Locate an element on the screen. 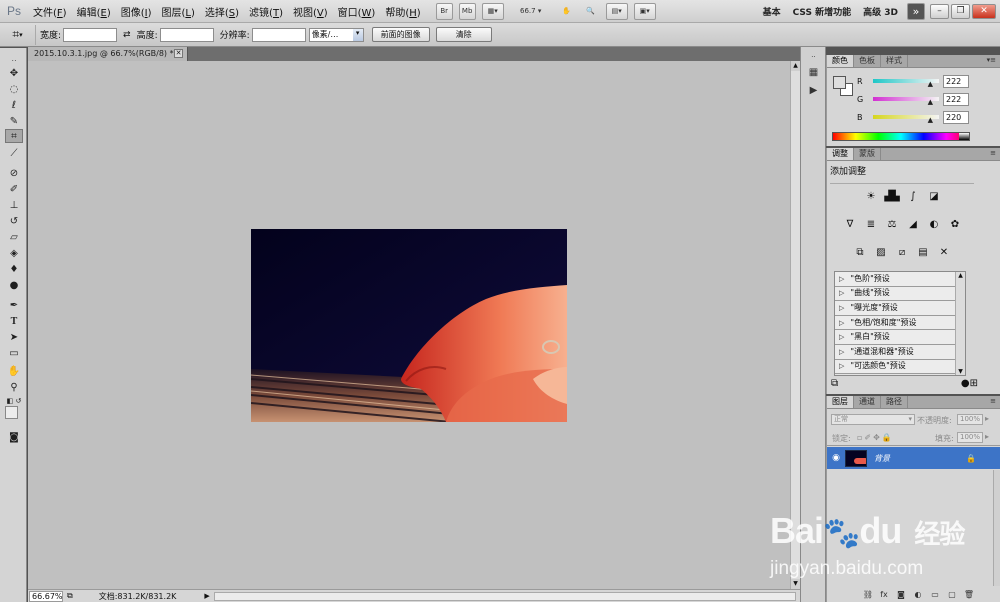  blur-tool: ♦ is located at coordinates (14, 269).